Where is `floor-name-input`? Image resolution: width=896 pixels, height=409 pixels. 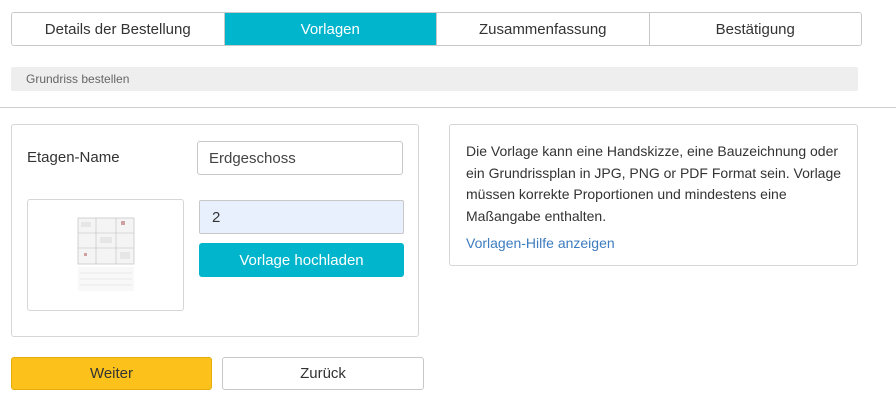 floor-name-input is located at coordinates (300, 158).